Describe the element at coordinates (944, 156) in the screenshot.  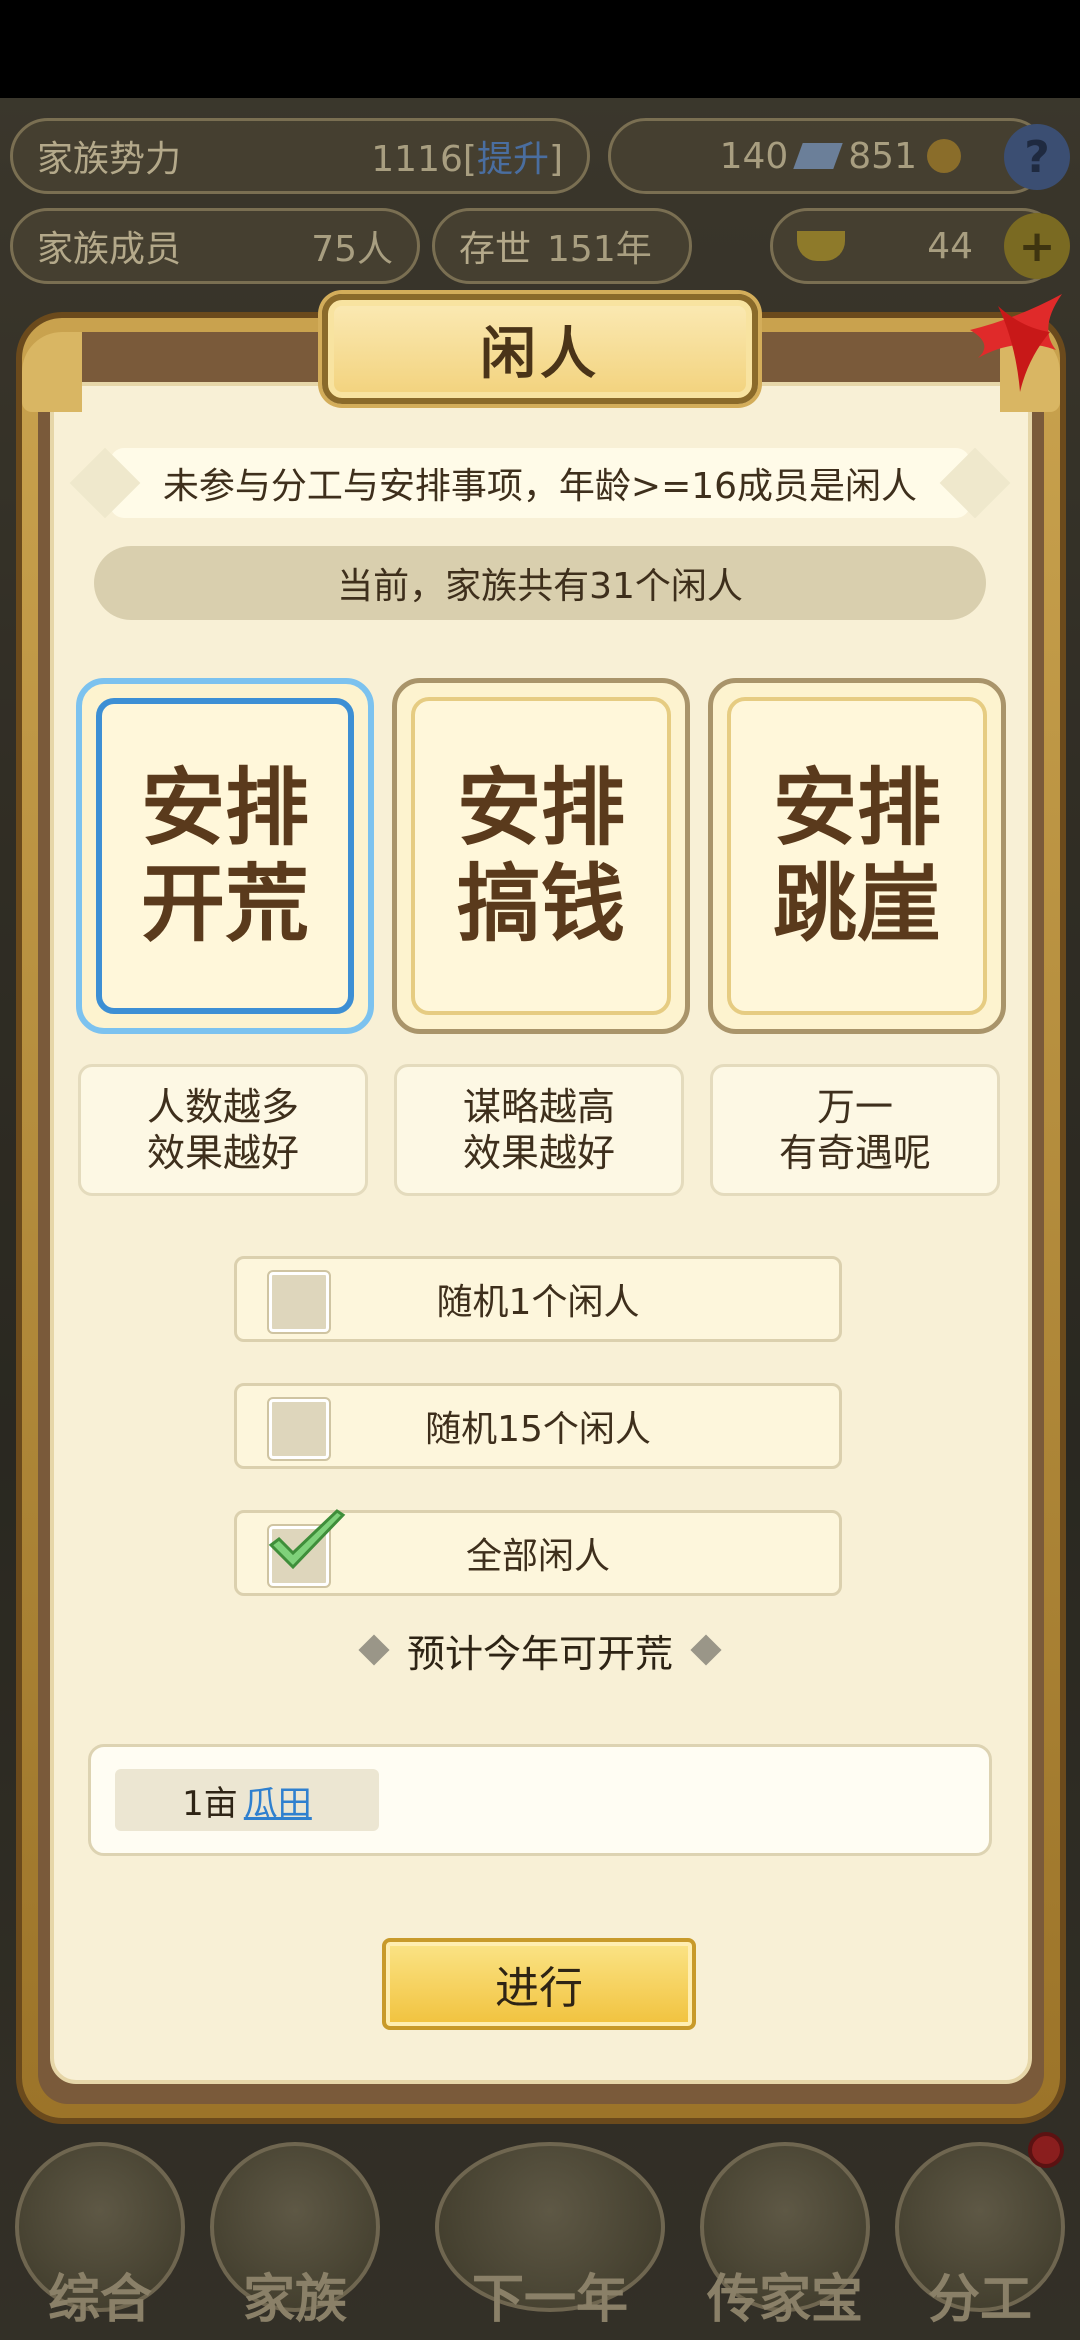
I see `coin-icon` at that location.